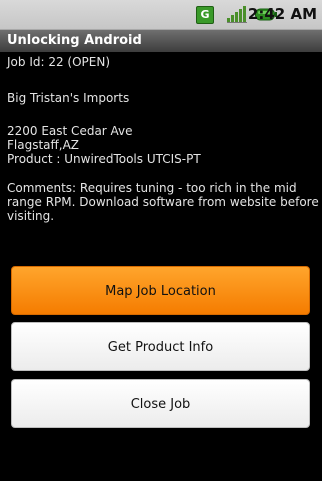 This screenshot has width=322, height=481. What do you see at coordinates (205, 15) in the screenshot?
I see `g-notification-icon: G` at bounding box center [205, 15].